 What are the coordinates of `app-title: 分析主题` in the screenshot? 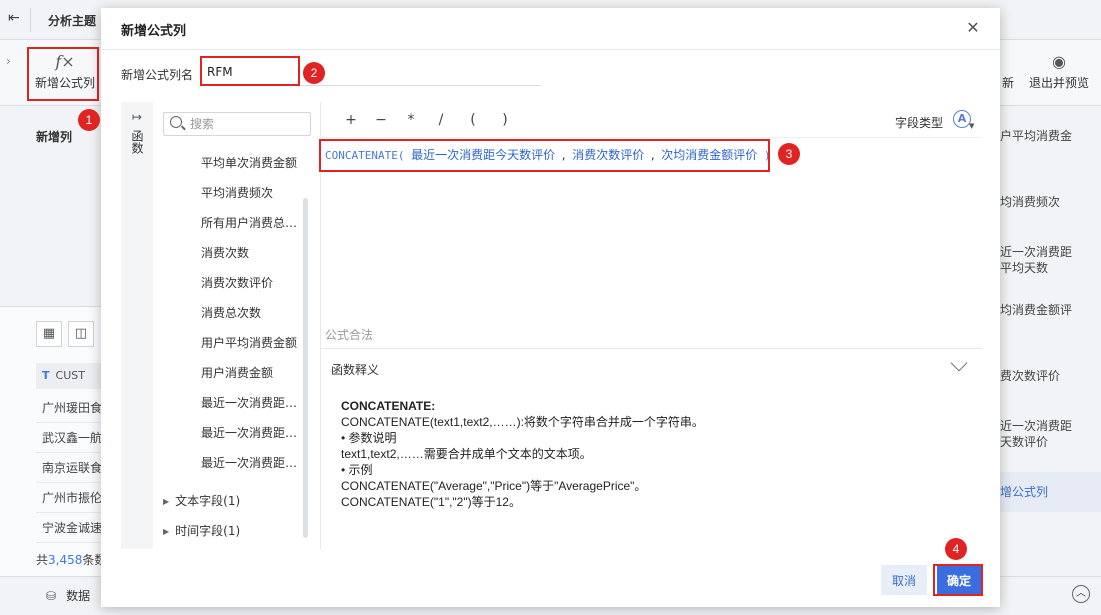 It's located at (72, 21).